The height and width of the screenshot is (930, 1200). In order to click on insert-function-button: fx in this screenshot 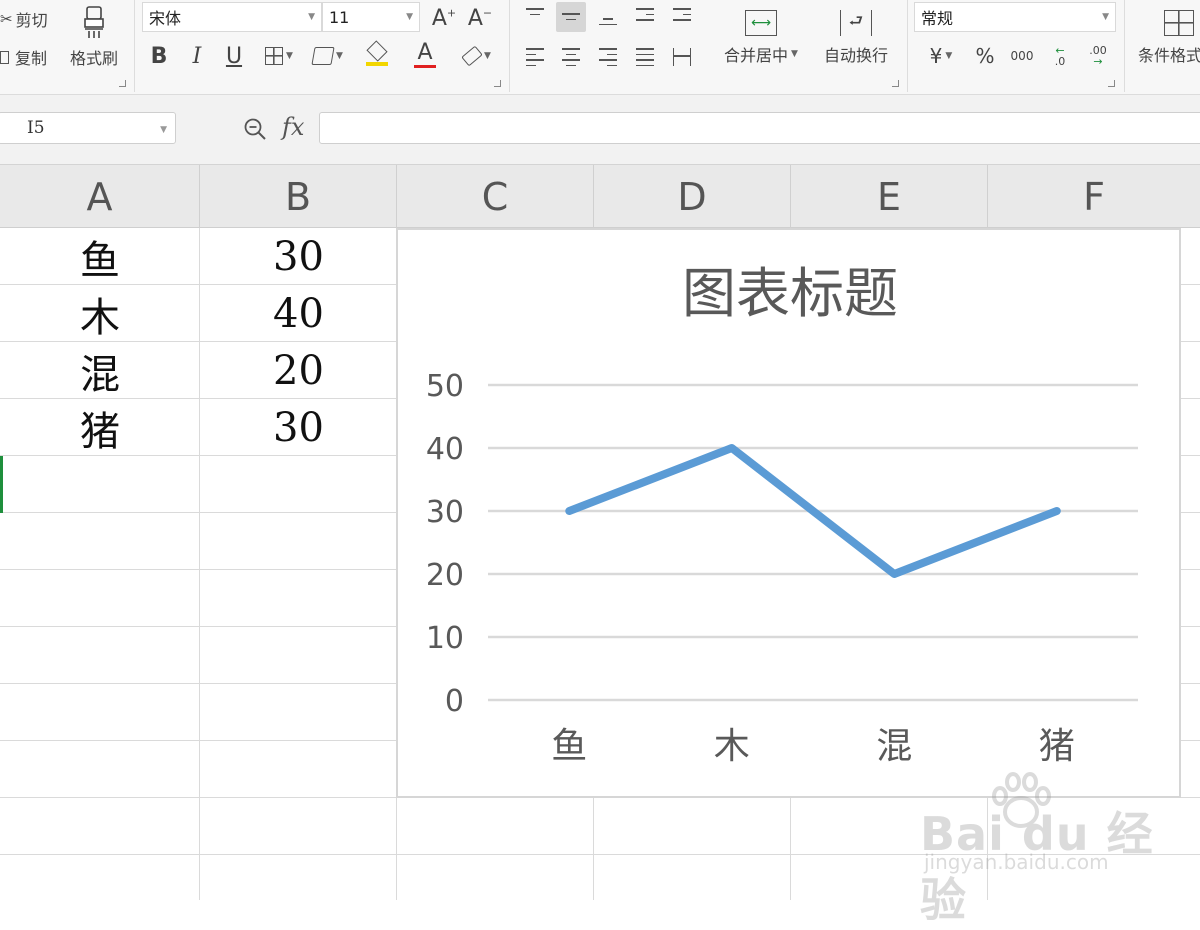, I will do `click(293, 127)`.